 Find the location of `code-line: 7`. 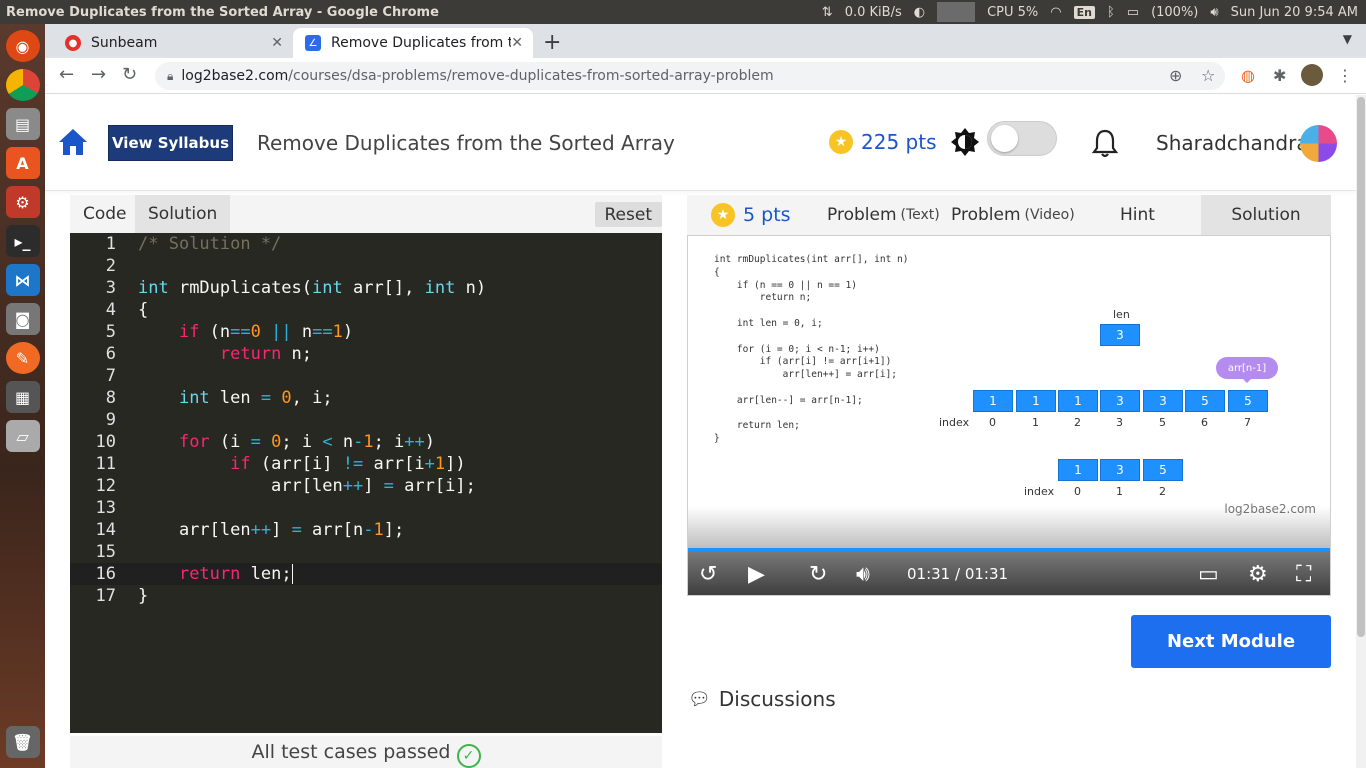

code-line: 7 is located at coordinates (366, 376).